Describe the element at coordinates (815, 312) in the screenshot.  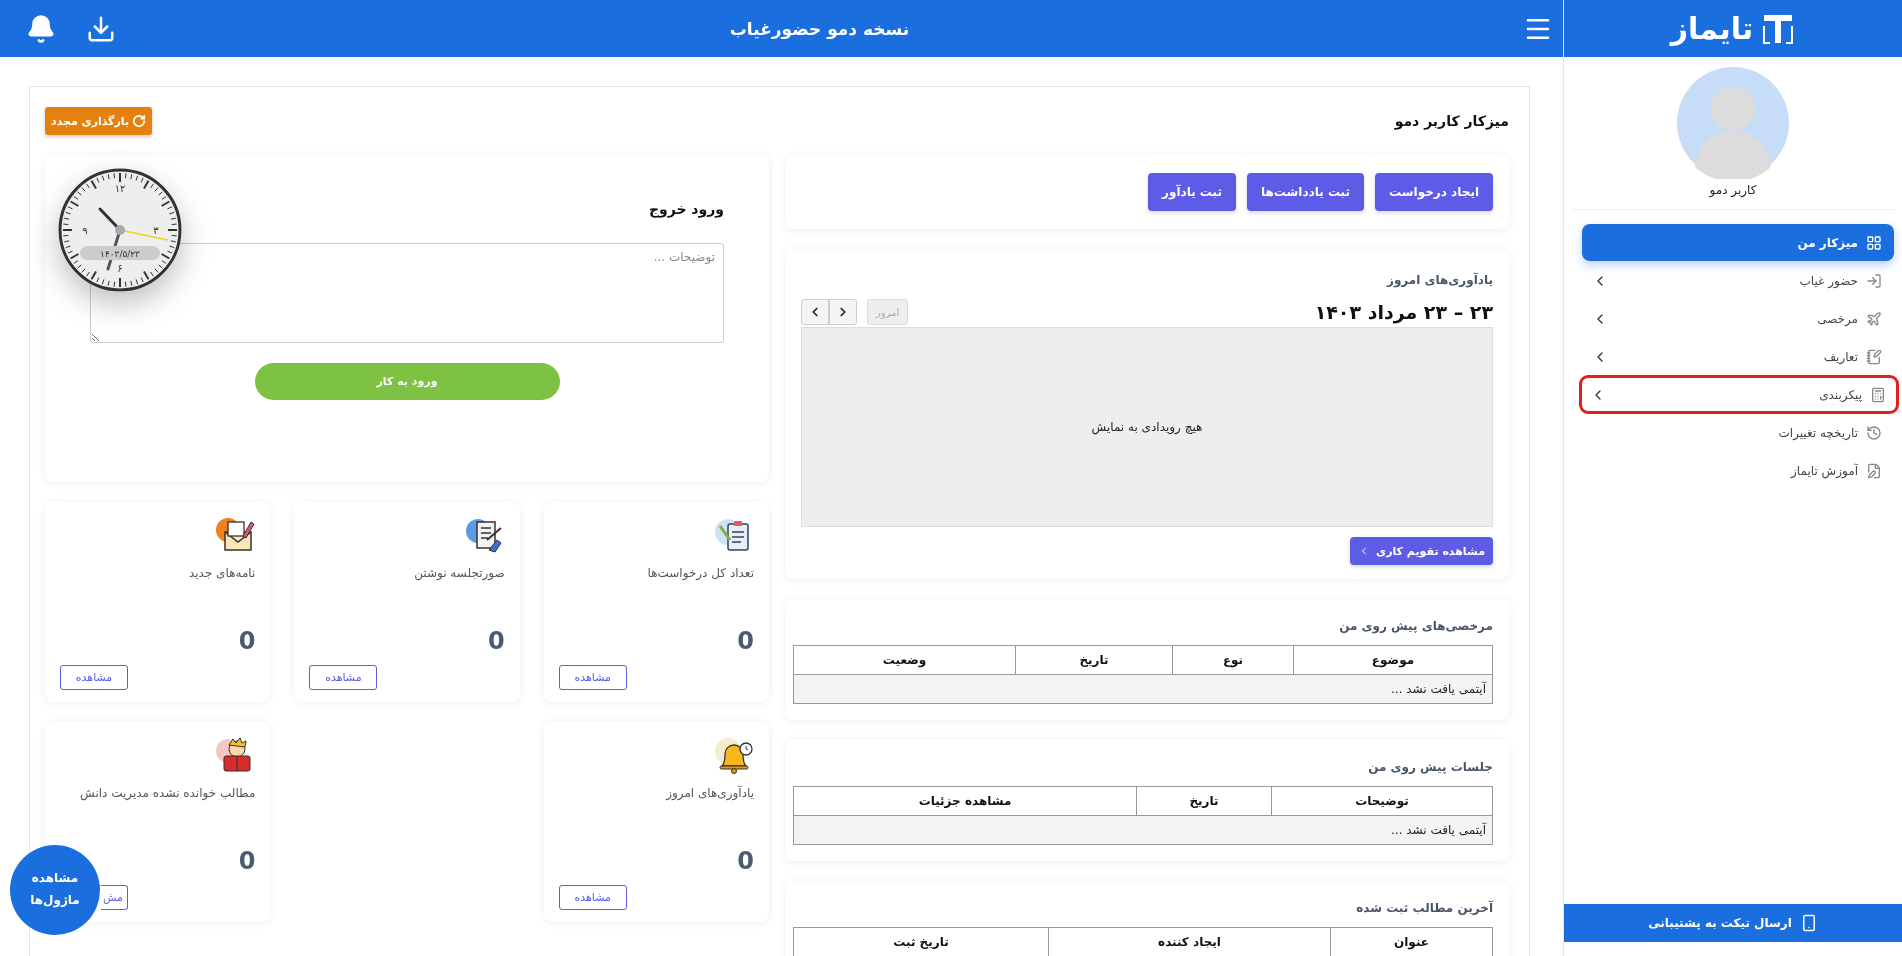
I see `previous-button` at that location.